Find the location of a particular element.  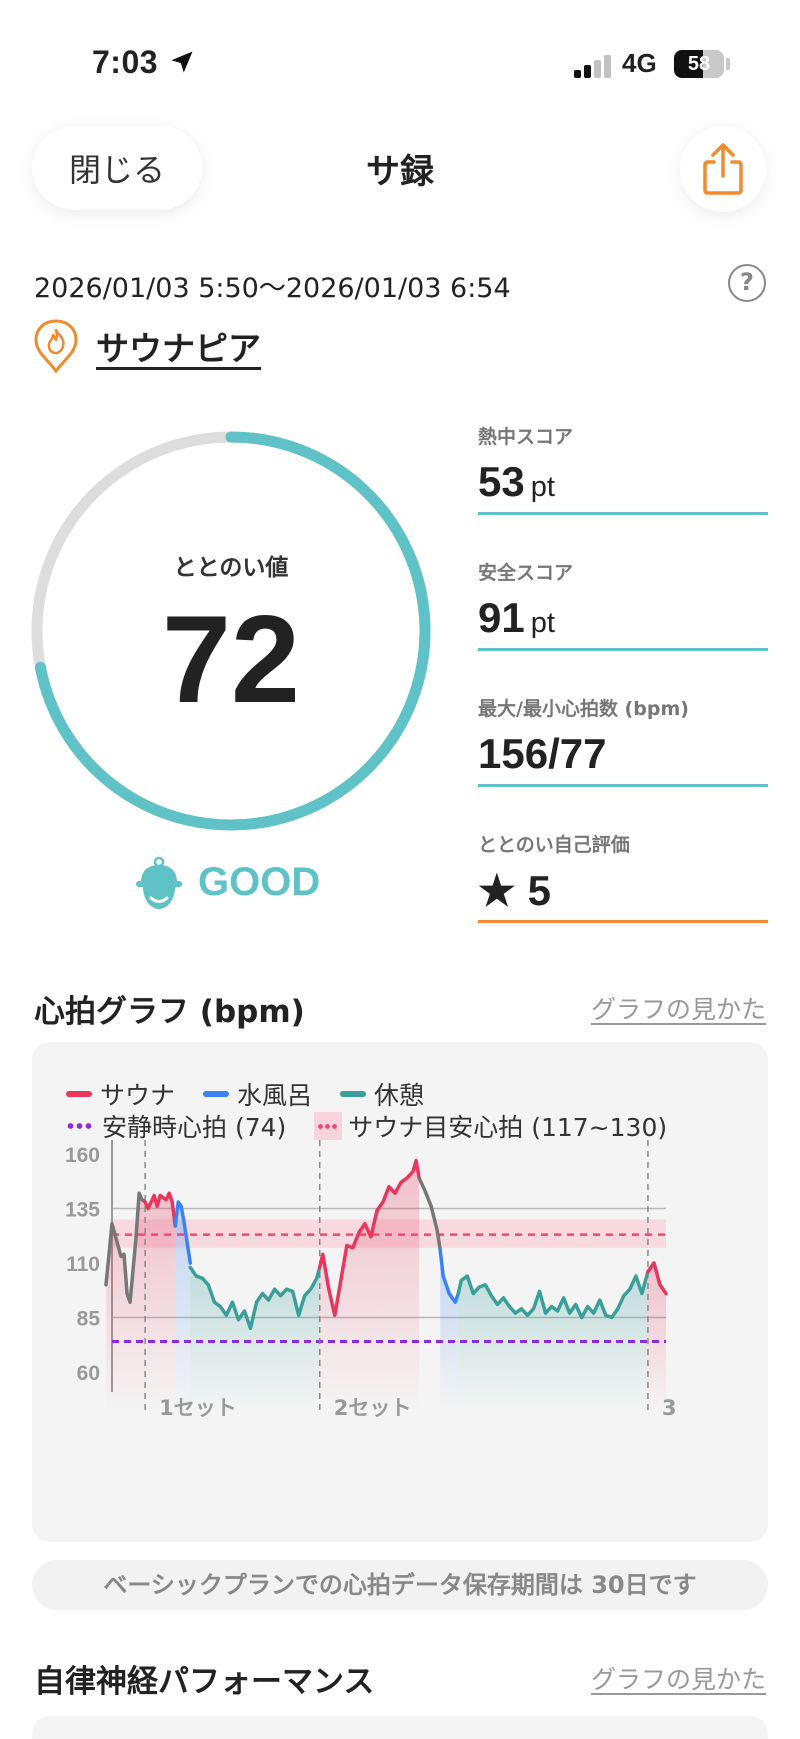

battery-level: 58 is located at coordinates (699, 64).